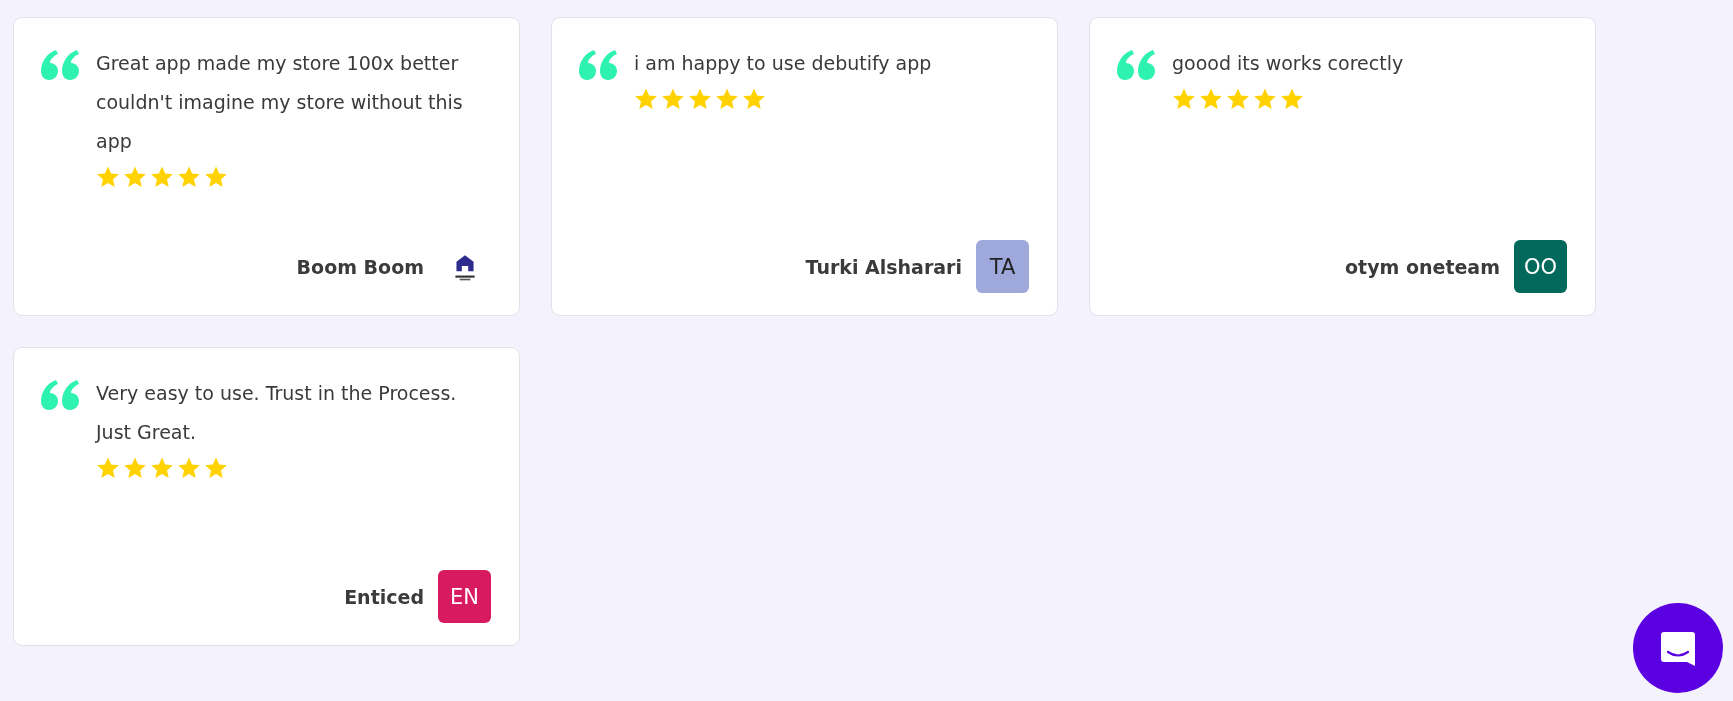 Image resolution: width=1733 pixels, height=701 pixels. What do you see at coordinates (1540, 266) in the screenshot?
I see `avatar-initials: OO` at bounding box center [1540, 266].